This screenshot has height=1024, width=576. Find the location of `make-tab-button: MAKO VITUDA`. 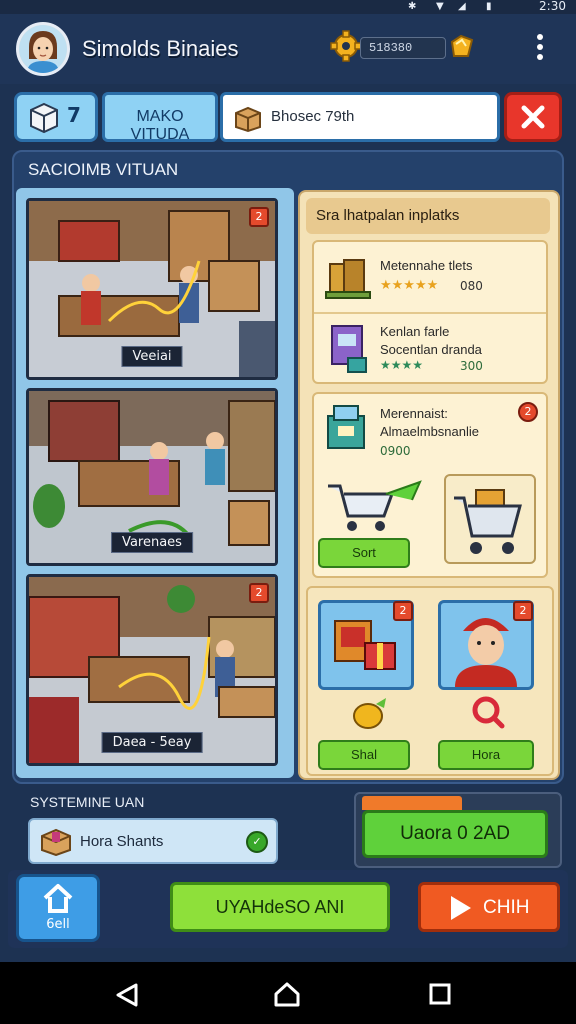

make-tab-button: MAKO VITUDA is located at coordinates (160, 117).